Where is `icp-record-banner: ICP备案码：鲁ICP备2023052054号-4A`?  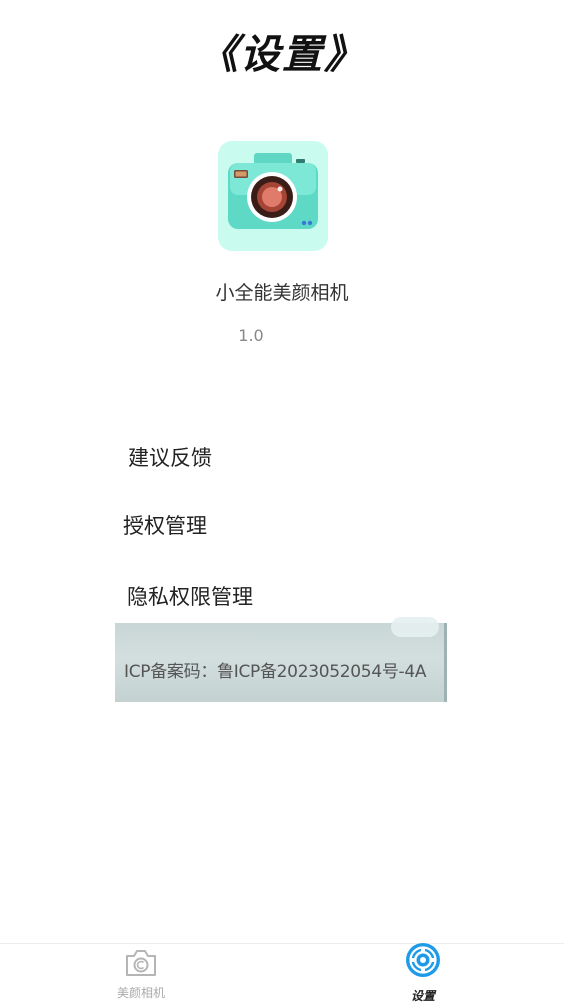 icp-record-banner: ICP备案码：鲁ICP备2023052054号-4A is located at coordinates (281, 659).